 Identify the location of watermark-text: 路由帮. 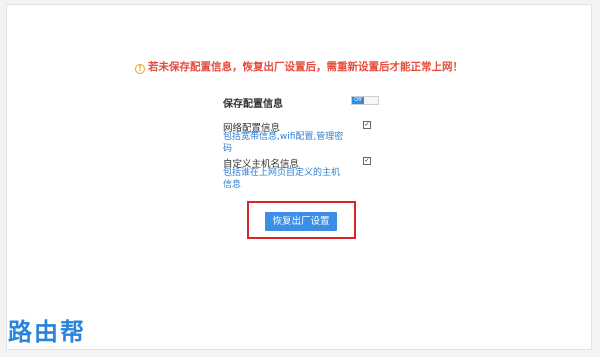
(47, 332).